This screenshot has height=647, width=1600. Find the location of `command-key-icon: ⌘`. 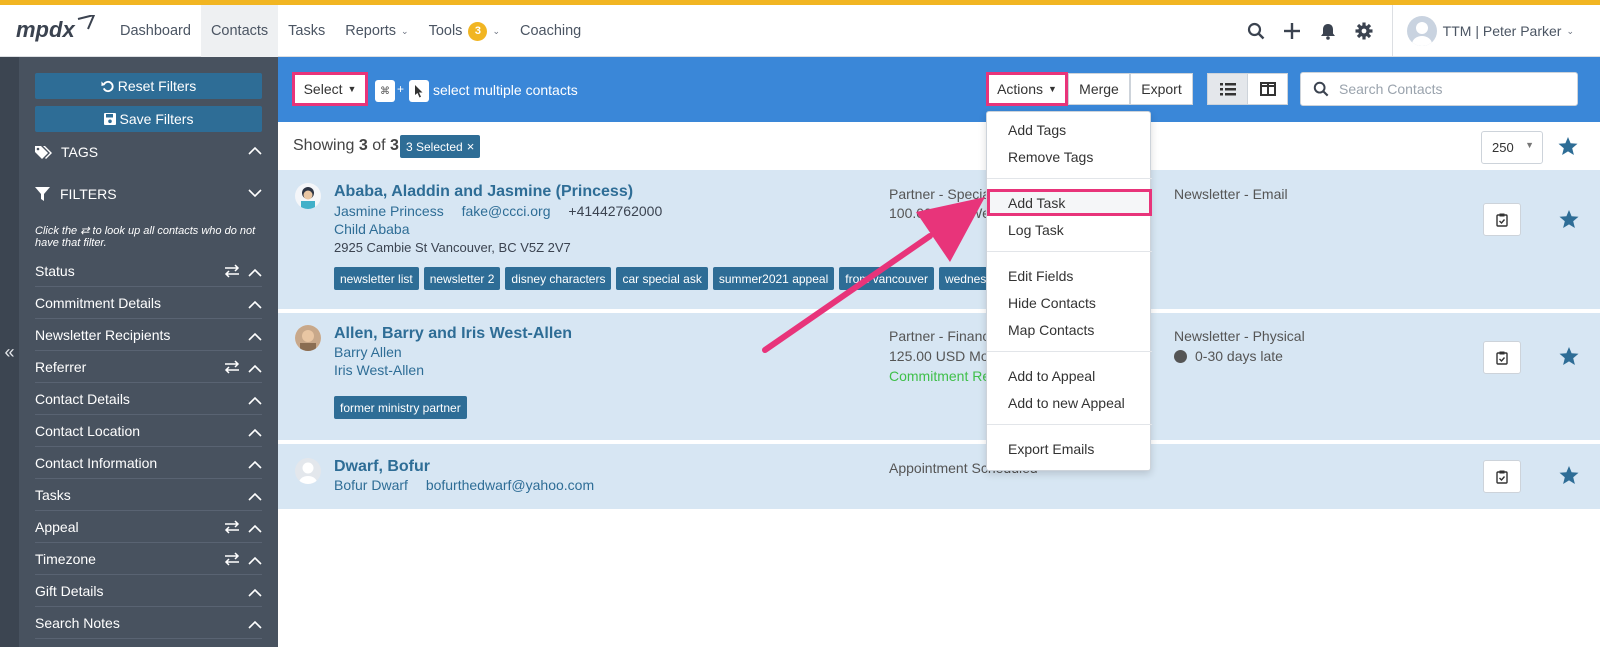

command-key-icon: ⌘ is located at coordinates (385, 91).